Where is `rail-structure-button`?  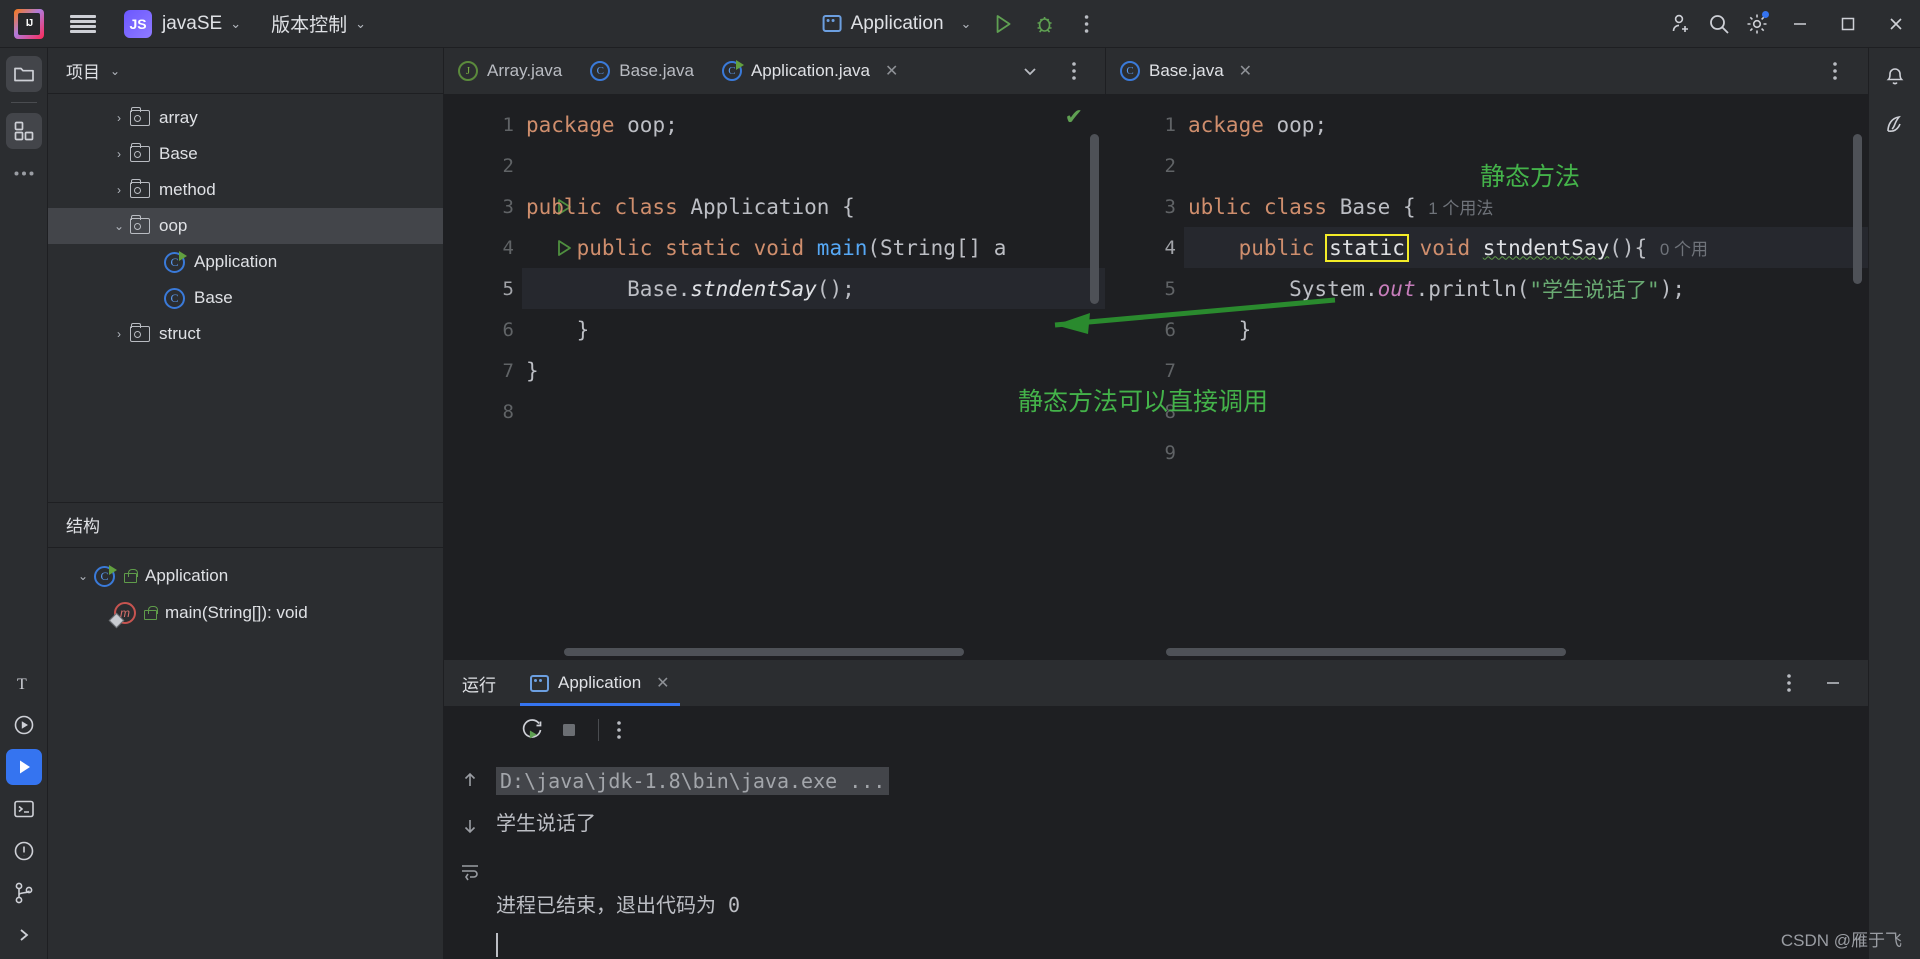 rail-structure-button is located at coordinates (23, 131).